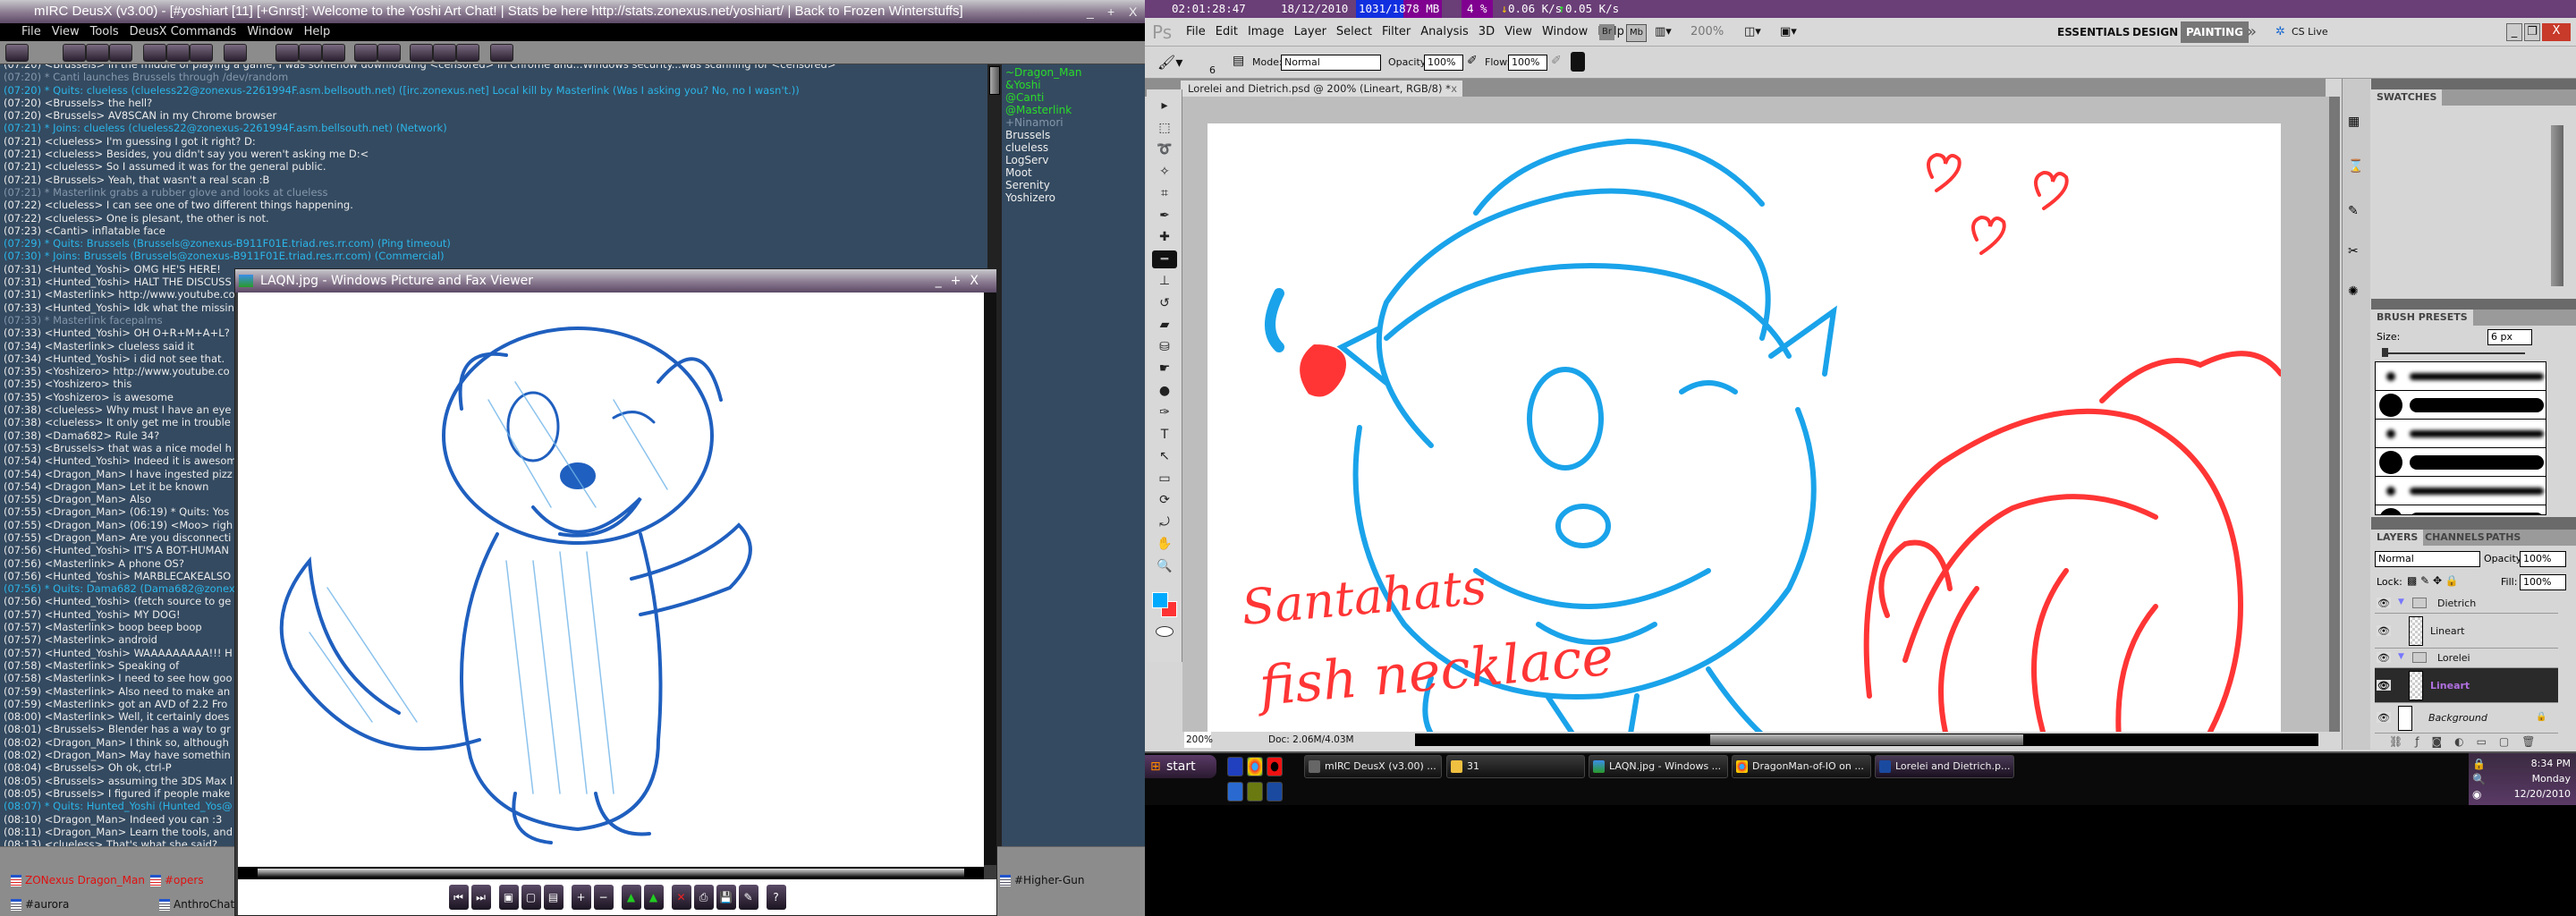  What do you see at coordinates (631, 897) in the screenshot?
I see `rotate-clockwise-button: ▲` at bounding box center [631, 897].